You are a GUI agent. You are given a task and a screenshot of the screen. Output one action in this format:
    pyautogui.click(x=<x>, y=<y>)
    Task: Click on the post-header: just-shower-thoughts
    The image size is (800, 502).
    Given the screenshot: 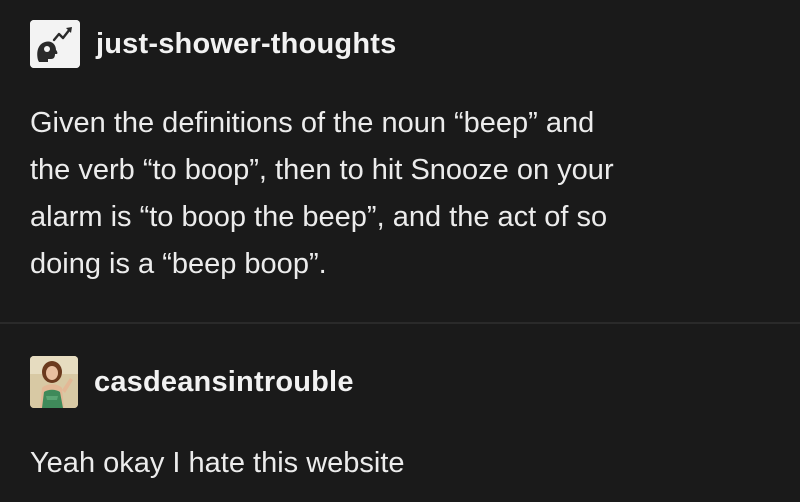 What is the action you would take?
    pyautogui.click(x=213, y=44)
    